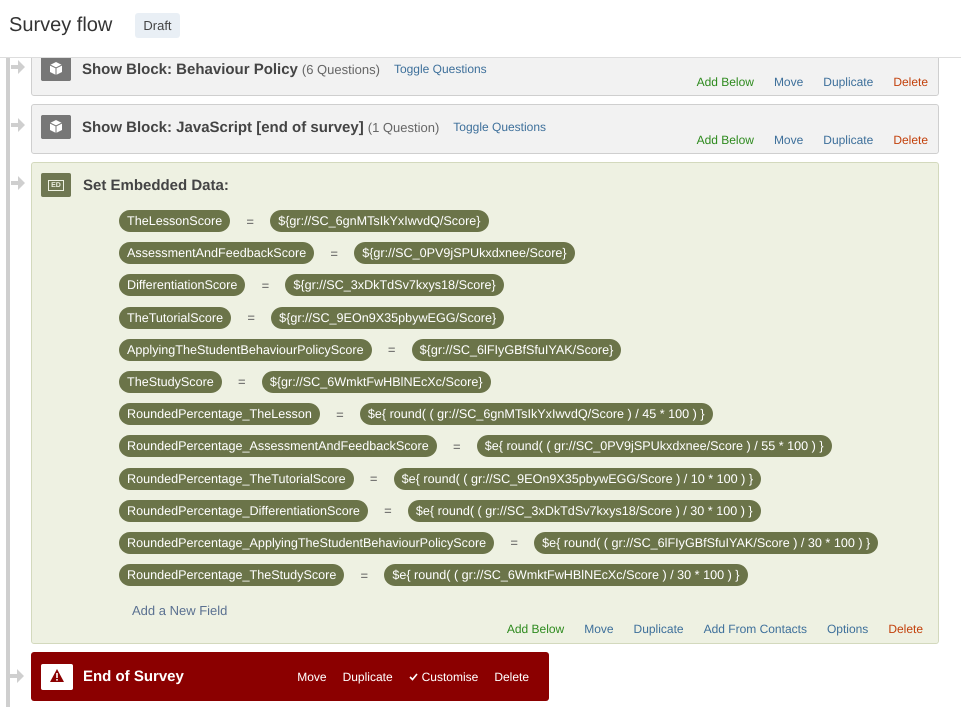  What do you see at coordinates (584, 511) in the screenshot?
I see `field-value-tag: $e{ round( ( gr://SC_3xDkTdSv7kxys18/Score ) / 30 * 100 ) }` at bounding box center [584, 511].